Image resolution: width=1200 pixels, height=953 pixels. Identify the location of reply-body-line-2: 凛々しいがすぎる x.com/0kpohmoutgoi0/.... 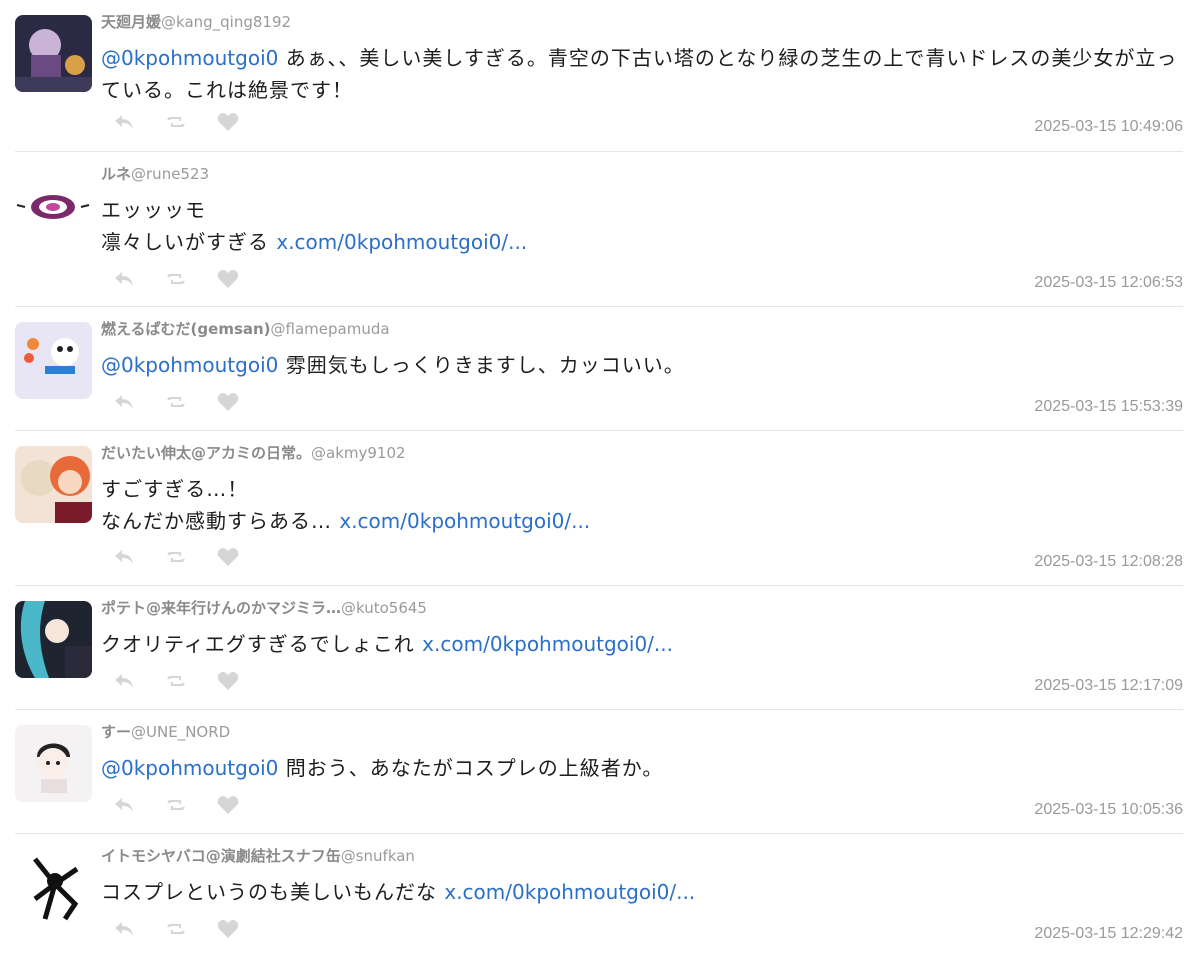
(642, 242).